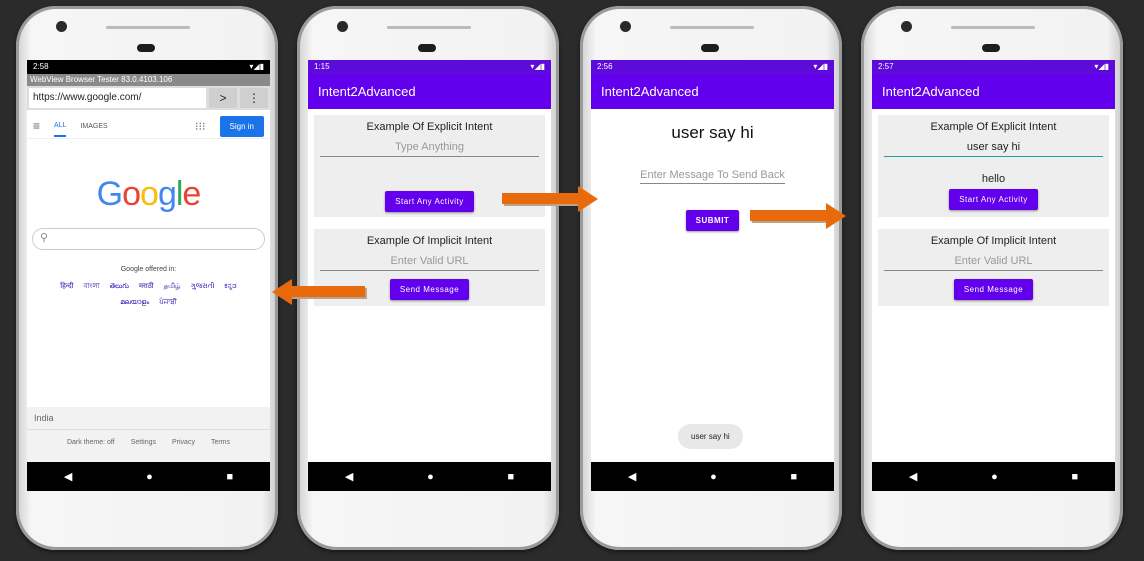 The image size is (1144, 561). I want to click on go-button: >, so click(223, 98).